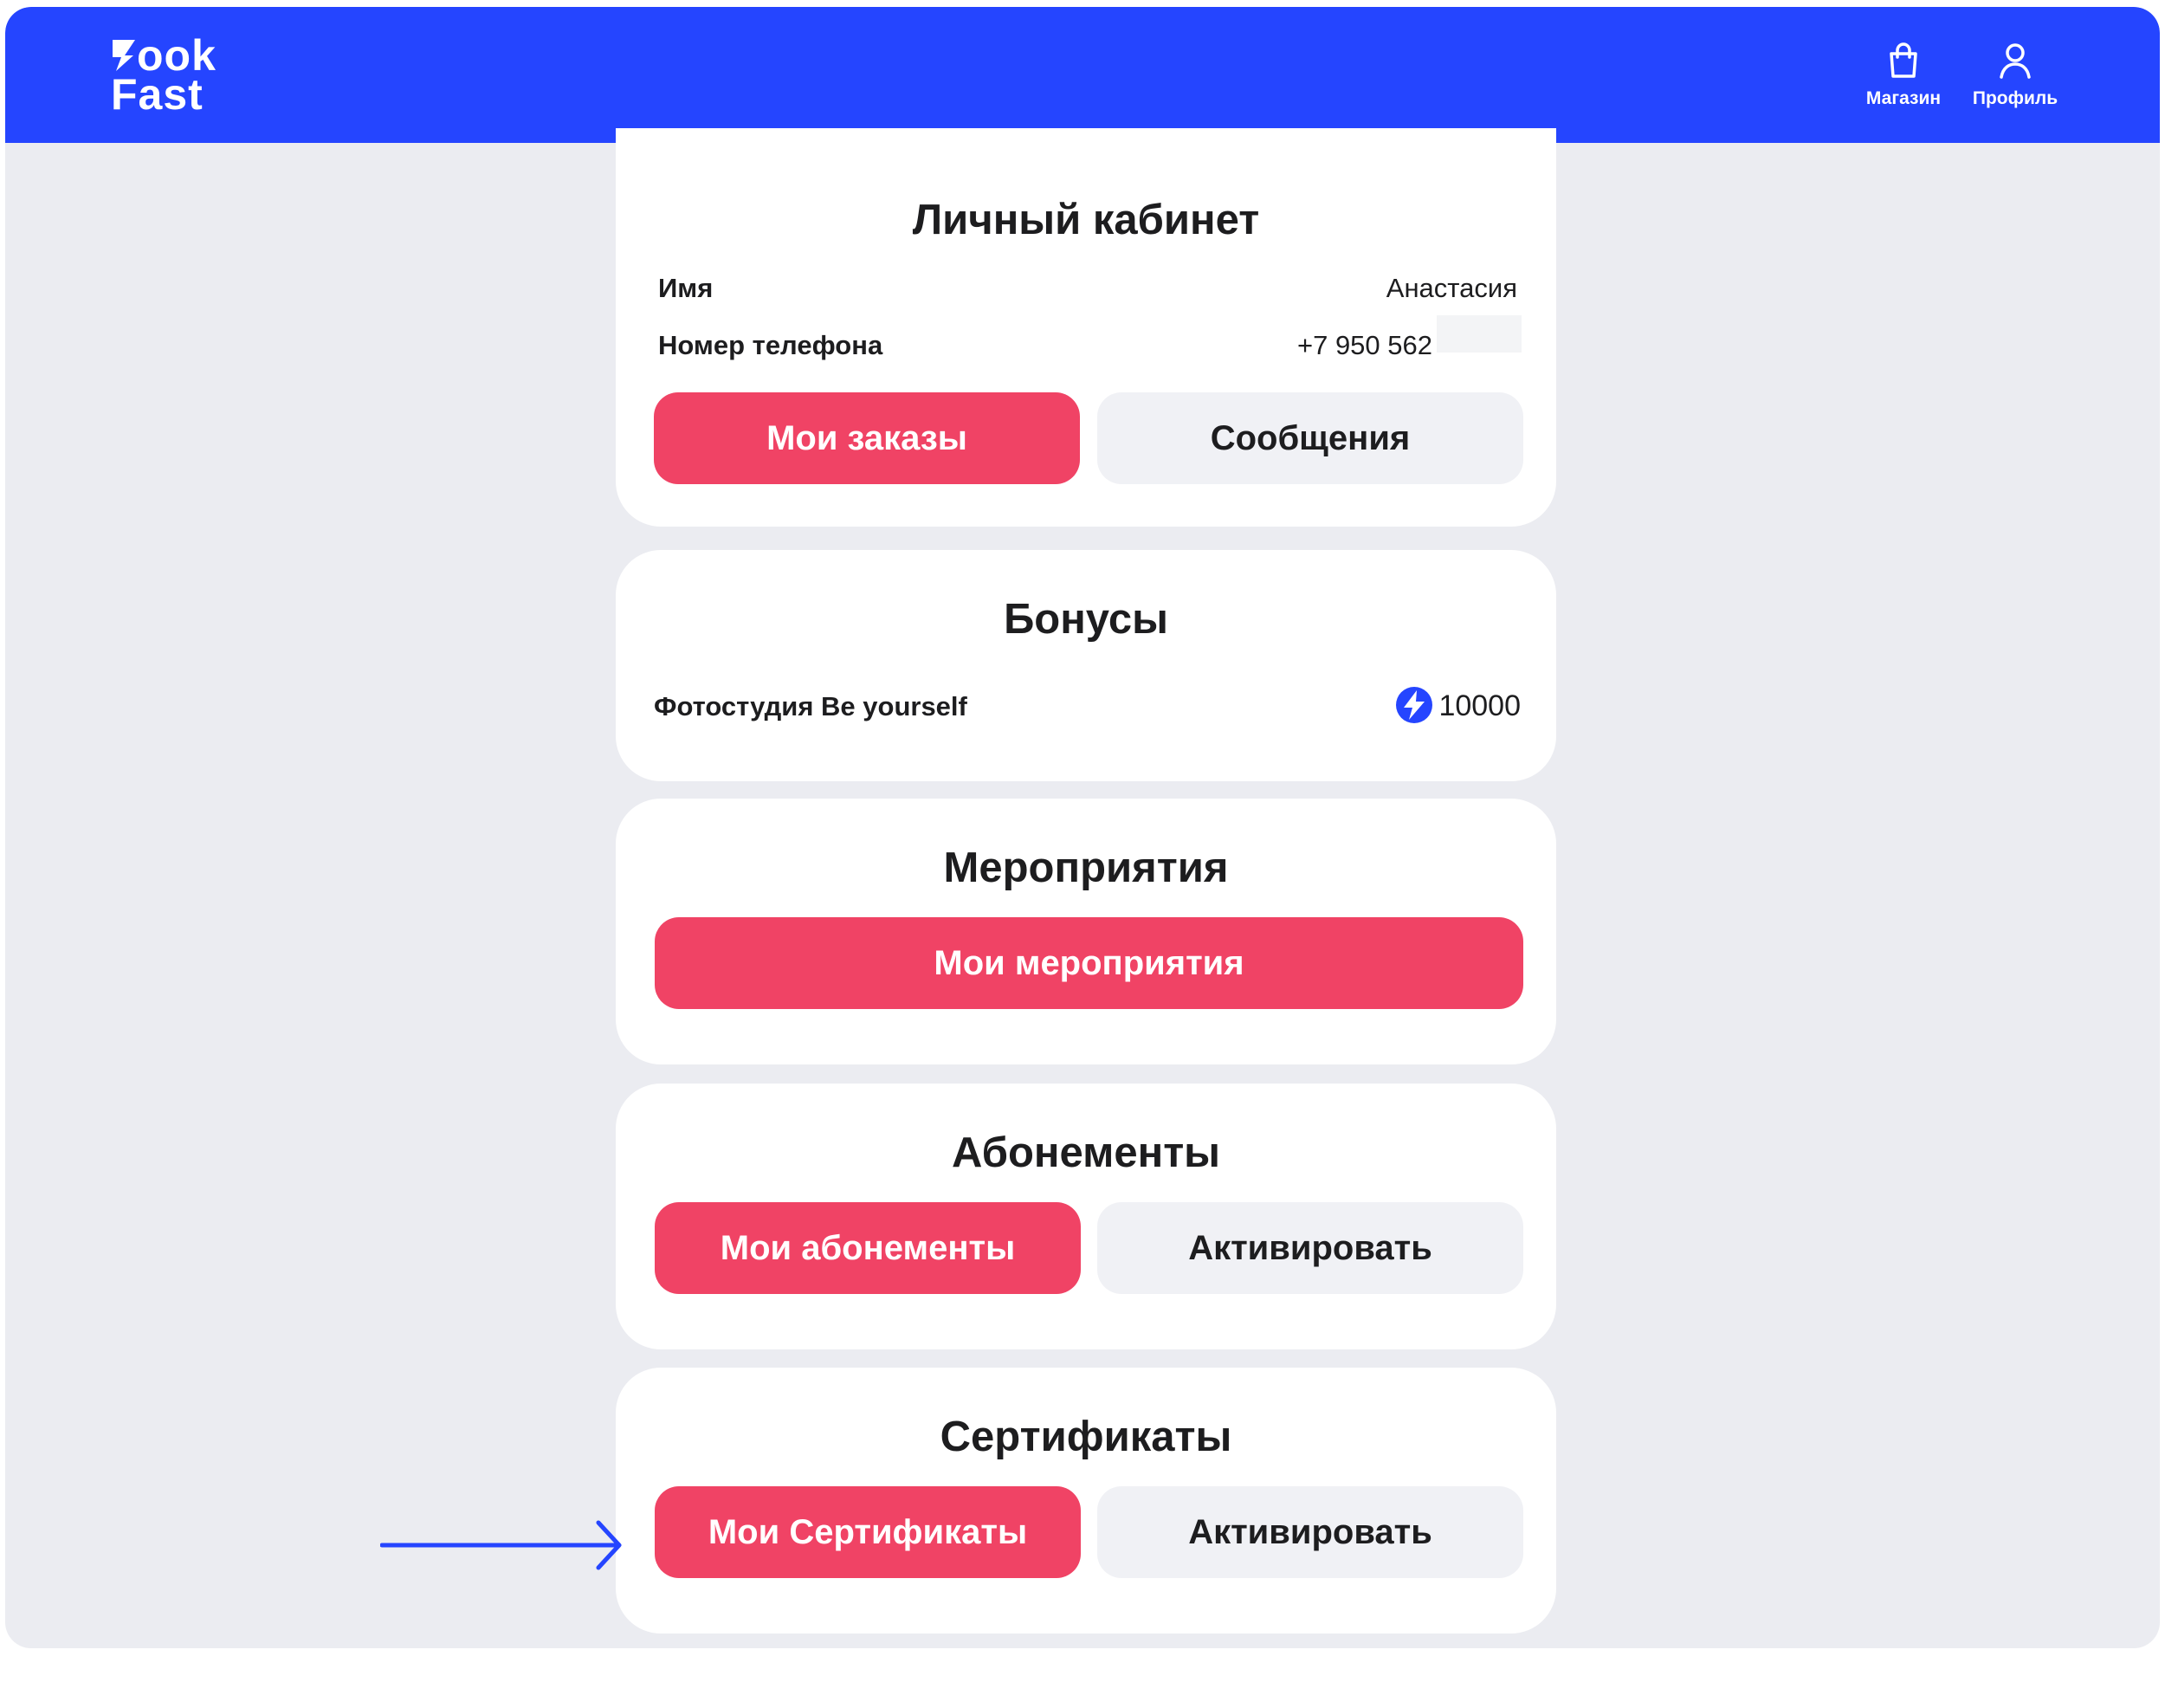 The image size is (2165, 1708). Describe the element at coordinates (1479, 705) in the screenshot. I see `bonus-amount: 10000` at that location.